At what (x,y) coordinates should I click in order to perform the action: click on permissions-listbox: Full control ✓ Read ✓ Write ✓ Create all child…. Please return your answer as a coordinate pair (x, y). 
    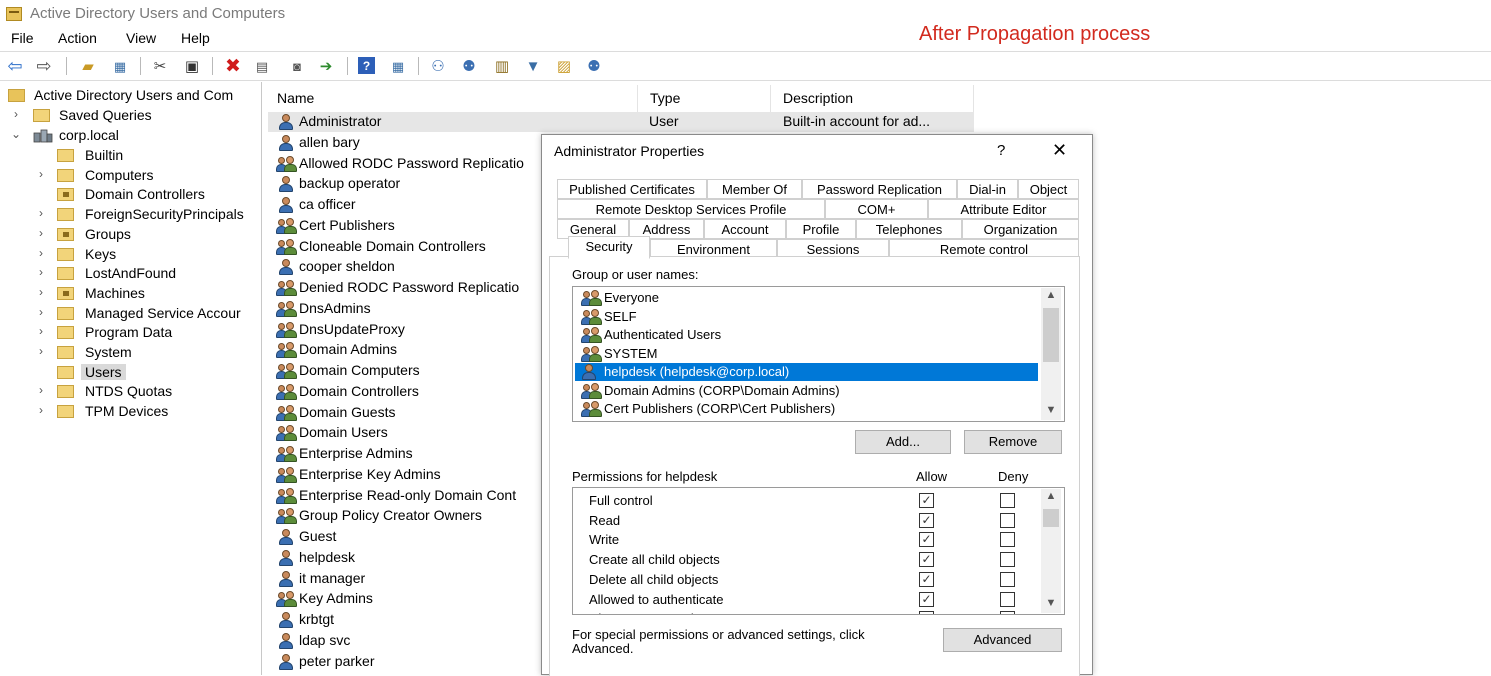
    Looking at the image, I should click on (818, 551).